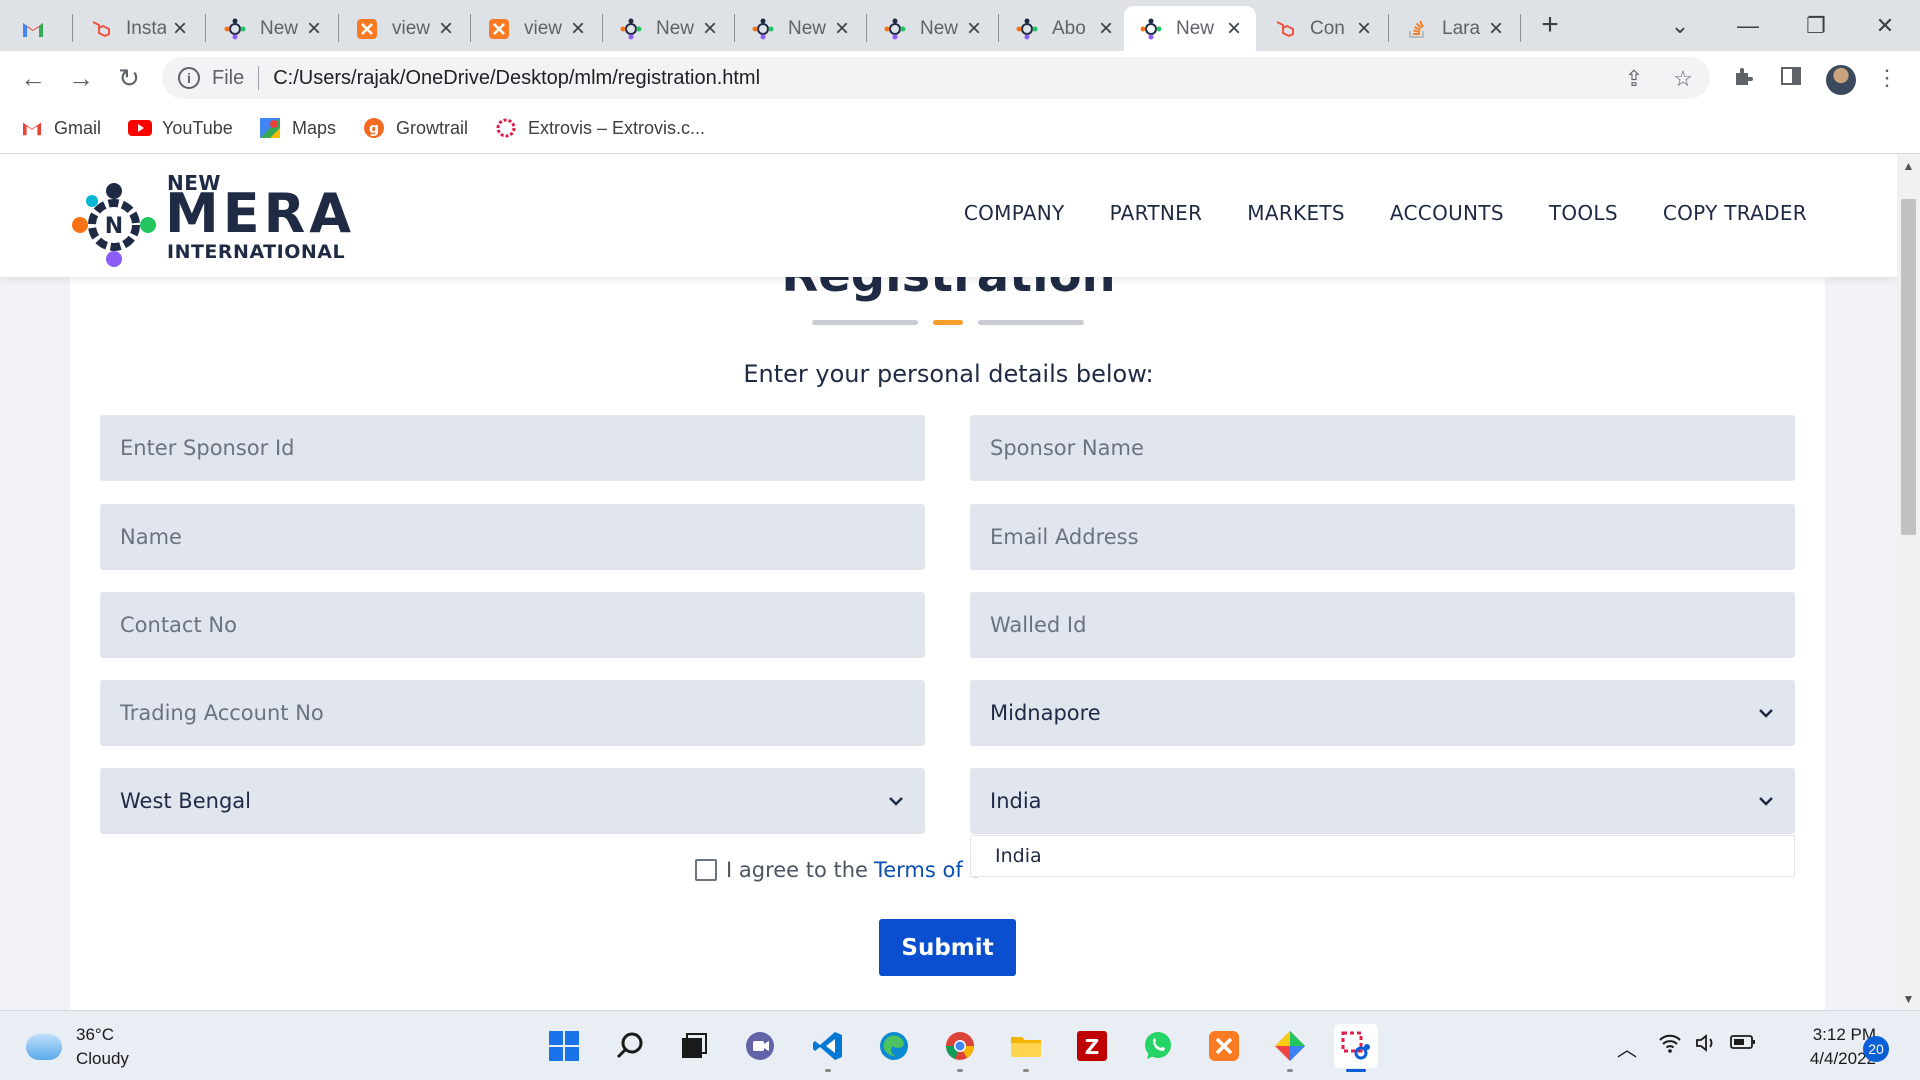 Image resolution: width=1920 pixels, height=1080 pixels. Describe the element at coordinates (763, 29) in the screenshot. I see `nmi-icon` at that location.